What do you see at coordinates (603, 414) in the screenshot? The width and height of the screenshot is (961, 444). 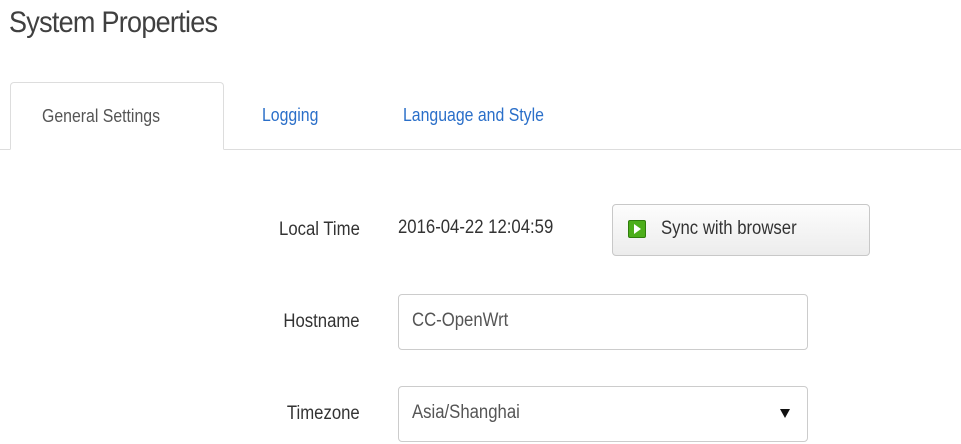 I see `timezone-select: Asia/Shanghai` at bounding box center [603, 414].